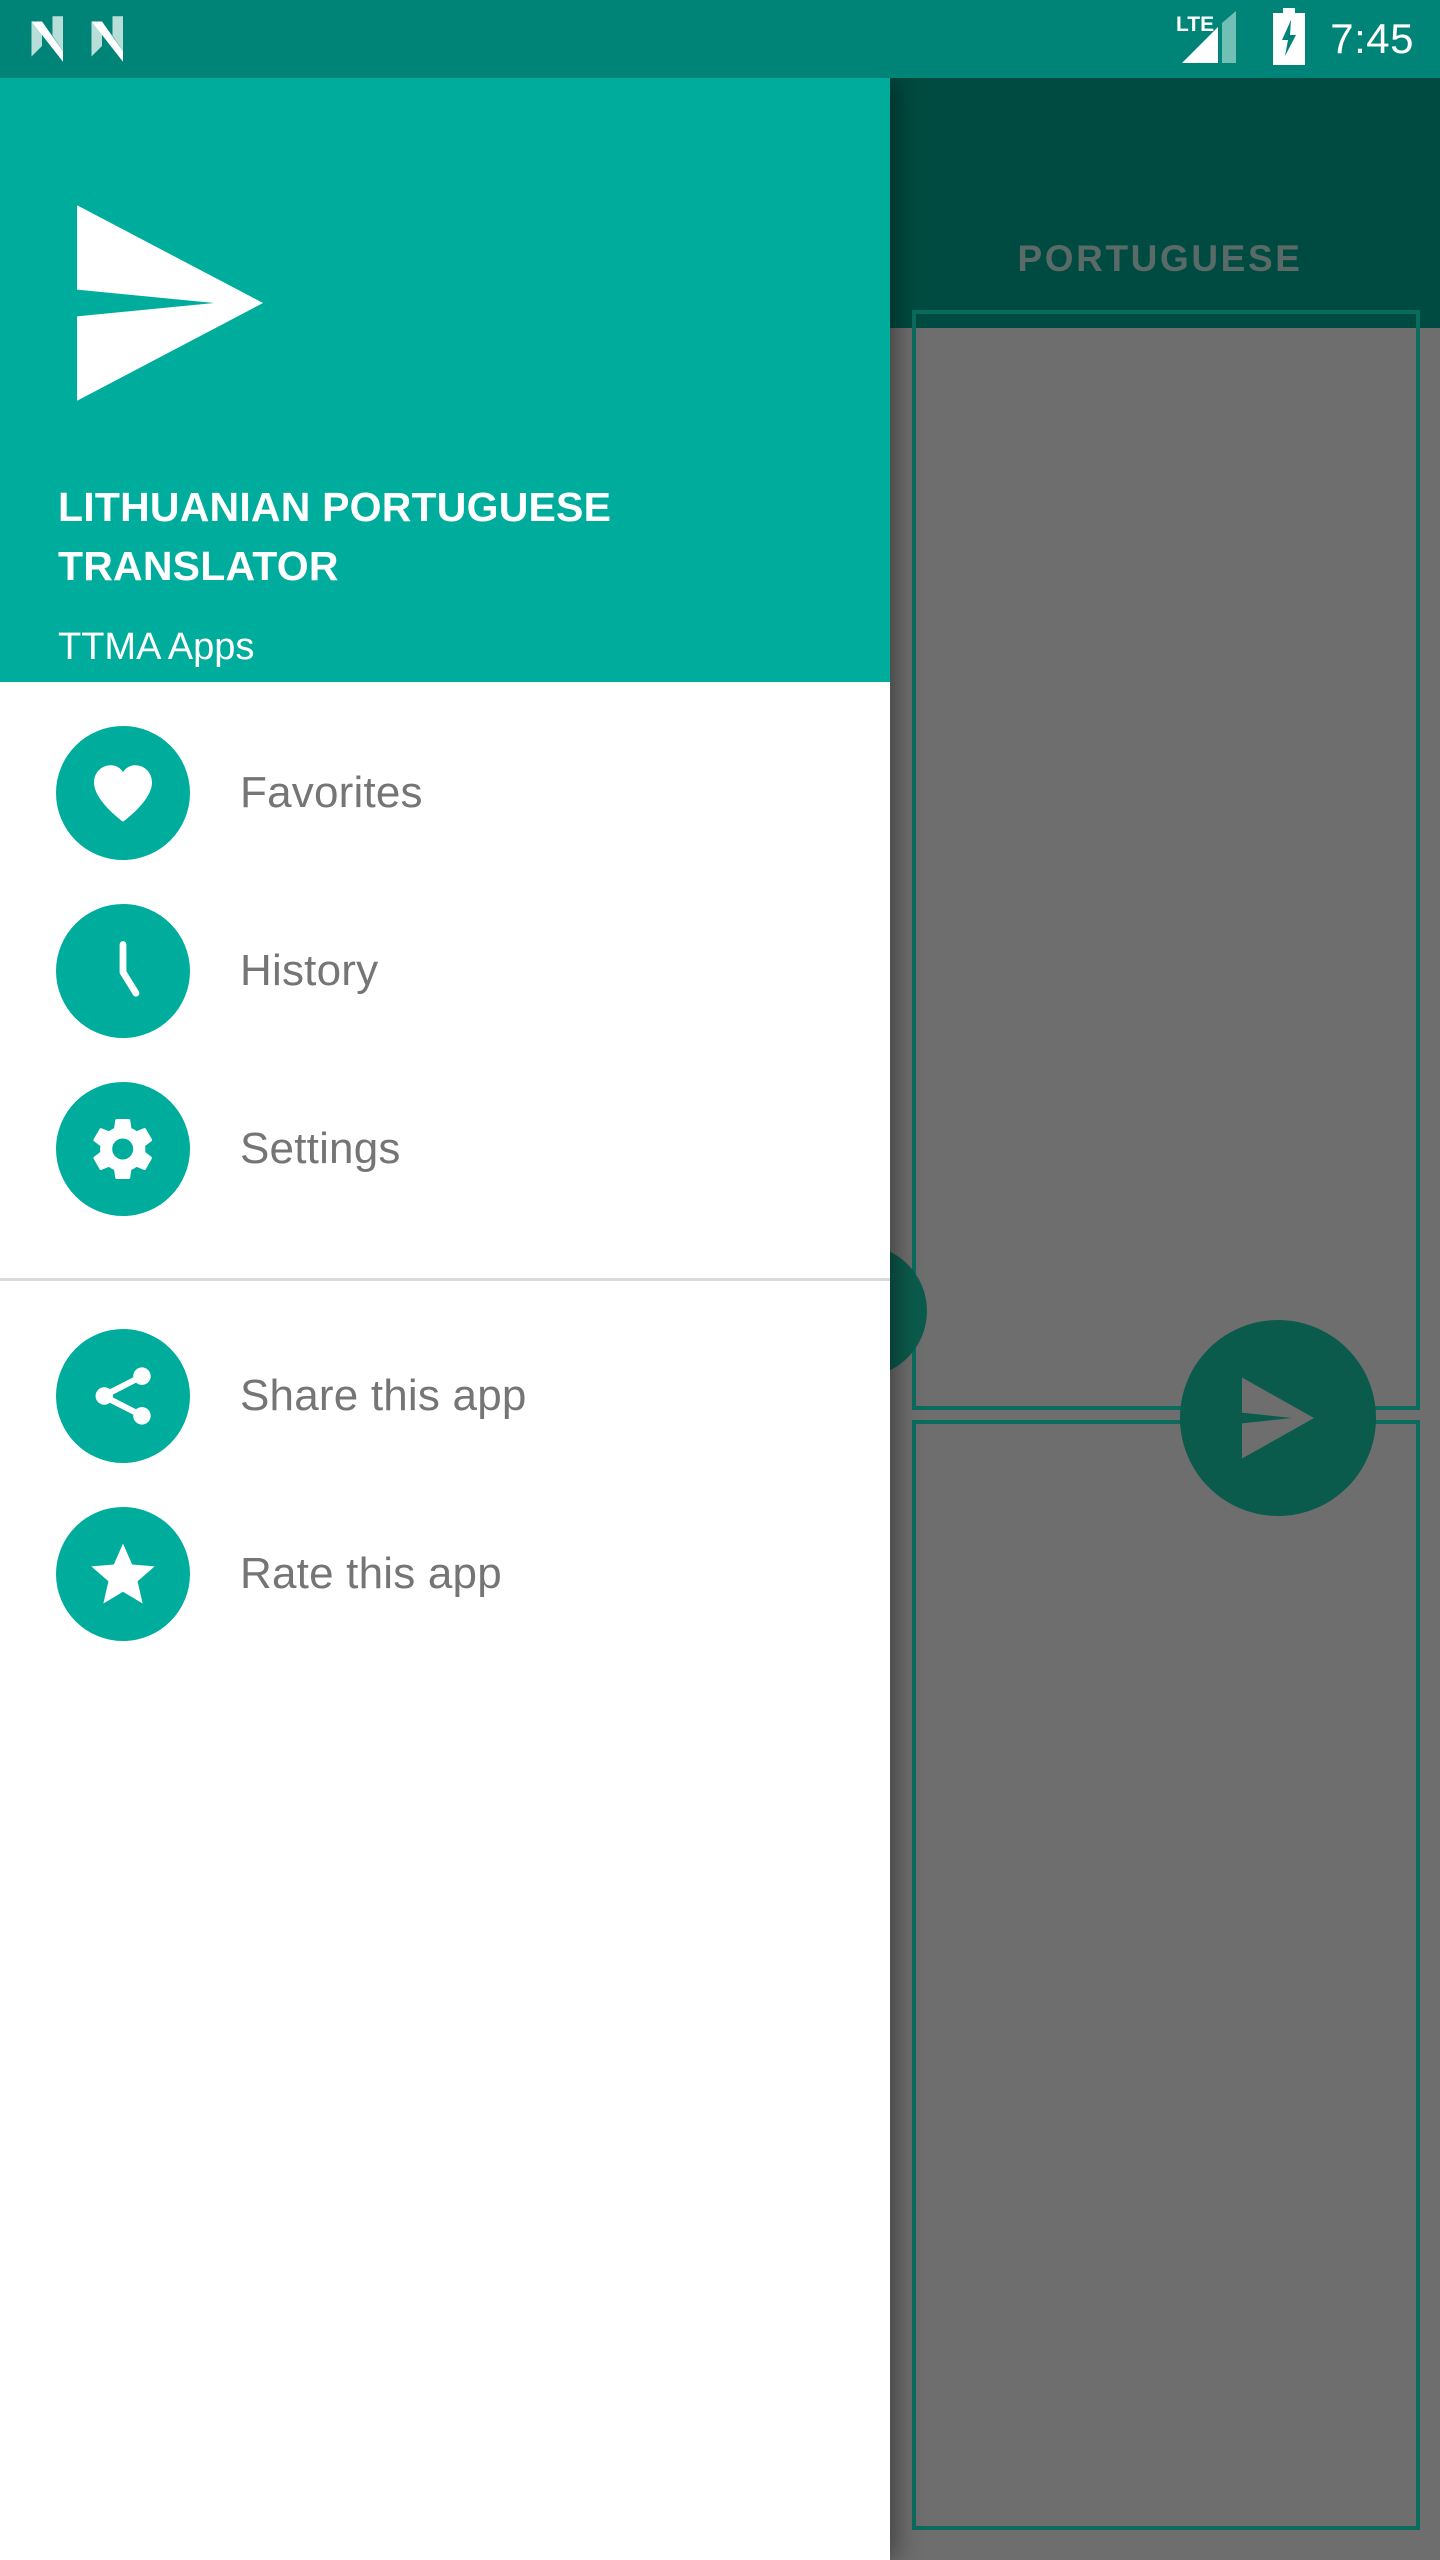 The width and height of the screenshot is (1440, 2560). Describe the element at coordinates (720, 39) in the screenshot. I see `status-bar: LTE 7:45` at that location.